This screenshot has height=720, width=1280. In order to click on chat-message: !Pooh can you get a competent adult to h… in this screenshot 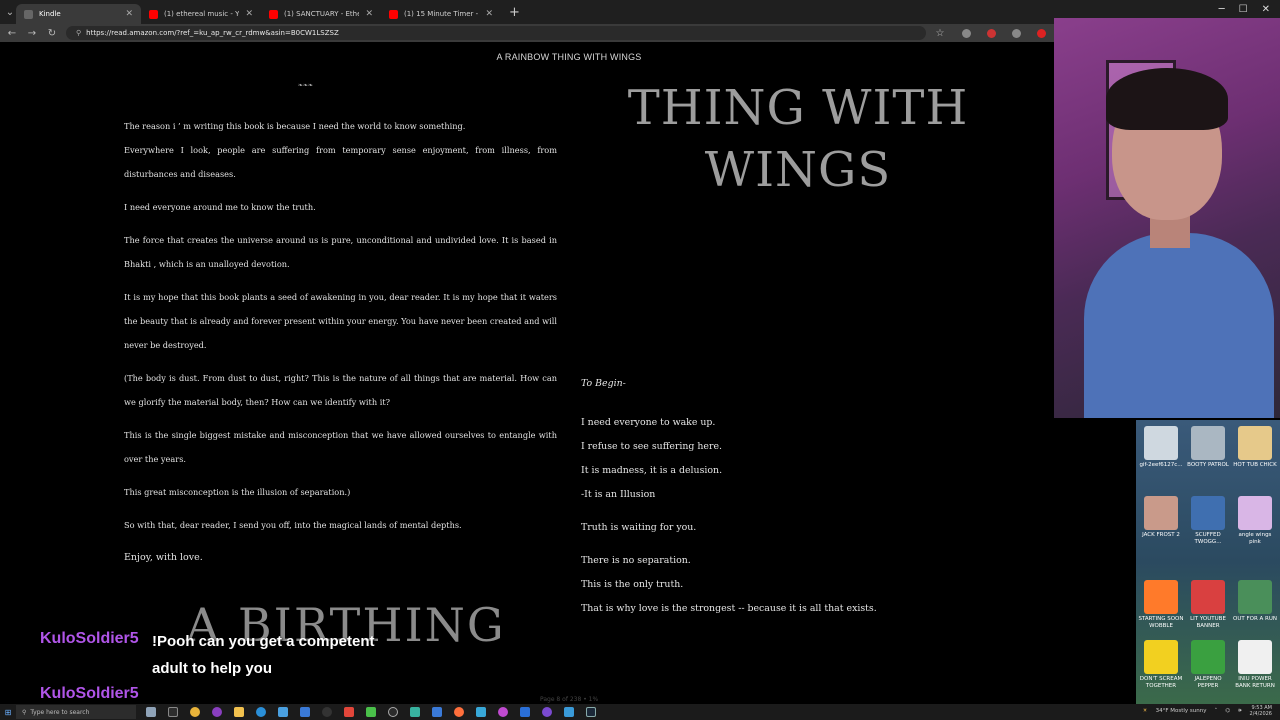, I will do `click(263, 655)`.